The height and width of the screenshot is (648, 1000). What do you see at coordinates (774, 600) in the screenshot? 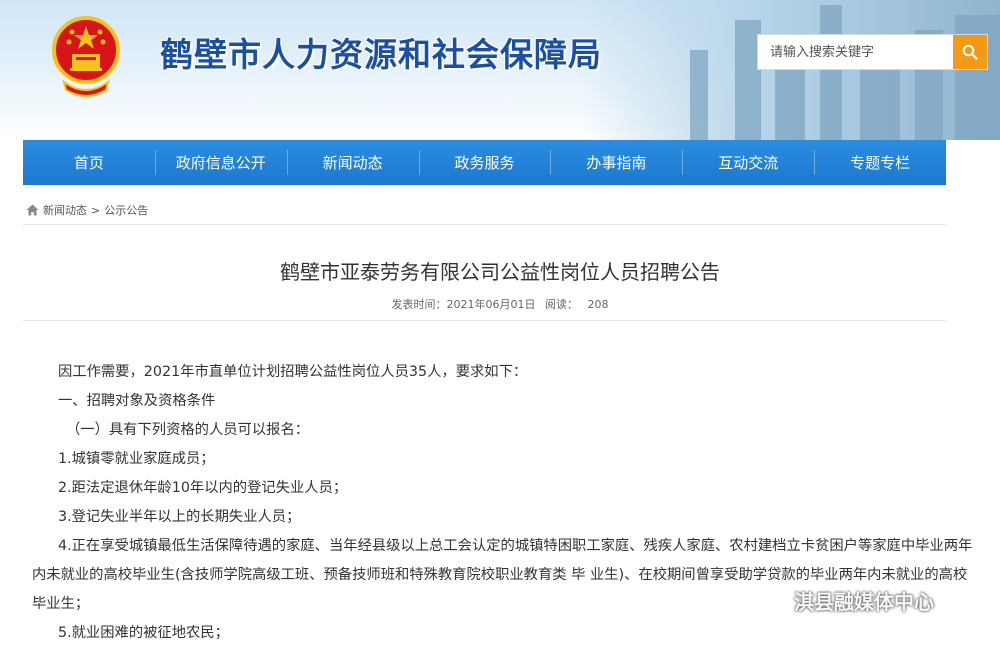
I see `wechat-icon` at bounding box center [774, 600].